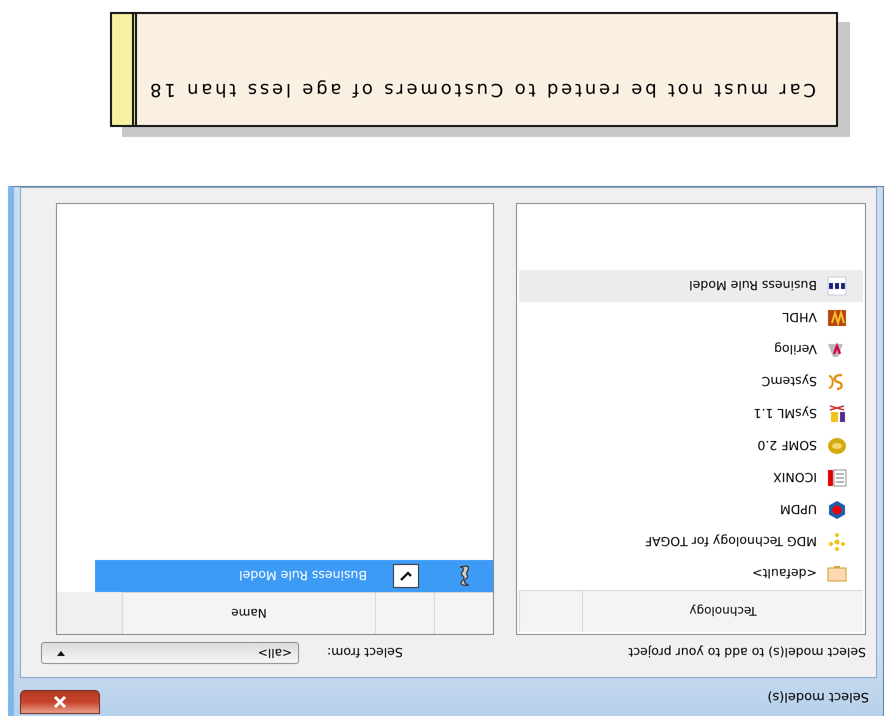 This screenshot has width=890, height=716. I want to click on close-icon, so click(60, 702).